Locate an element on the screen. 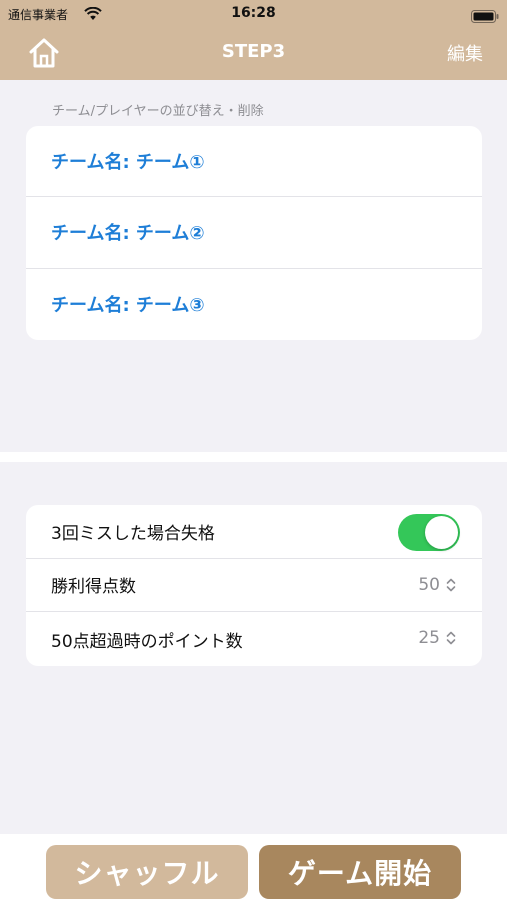 Image resolution: width=507 pixels, height=900 pixels. disqualify-toggle is located at coordinates (429, 532).